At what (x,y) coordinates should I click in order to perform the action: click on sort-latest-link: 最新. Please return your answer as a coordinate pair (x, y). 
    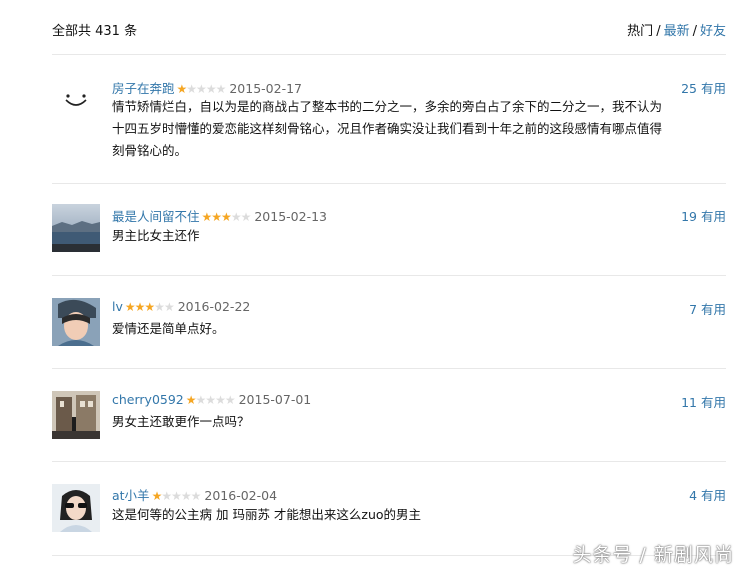
    Looking at the image, I should click on (677, 31).